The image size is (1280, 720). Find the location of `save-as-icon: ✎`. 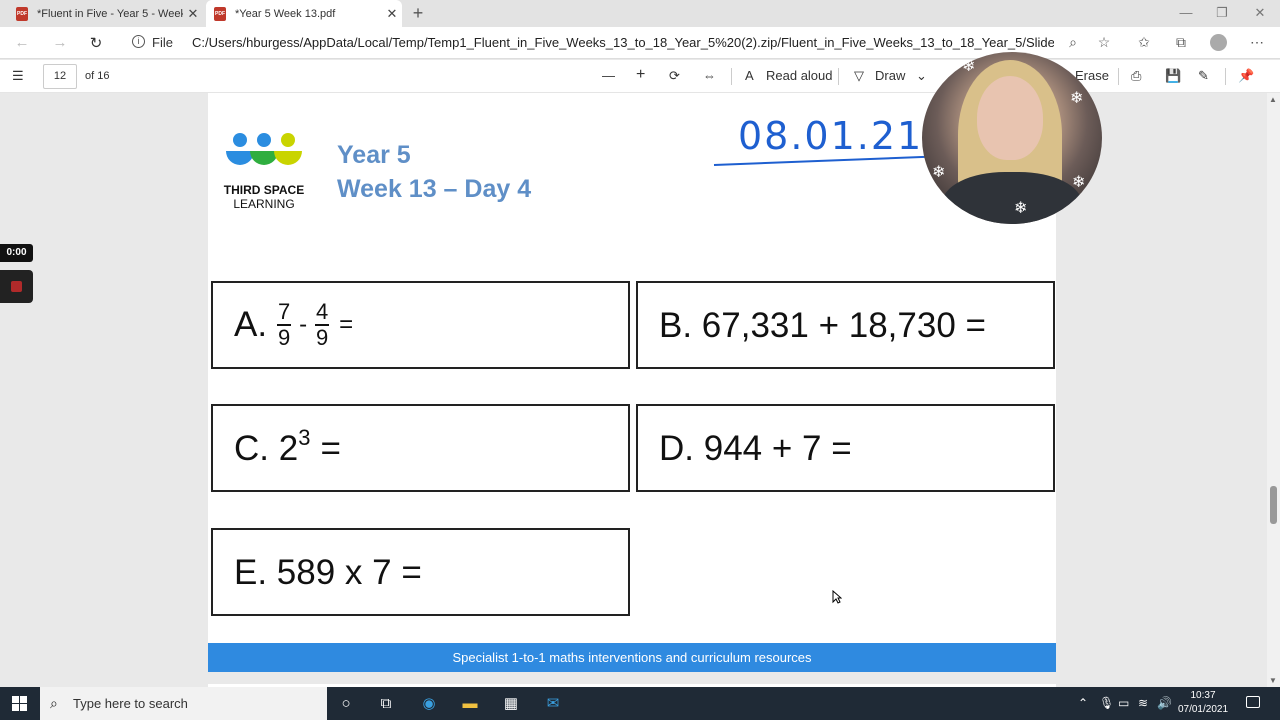

save-as-icon: ✎ is located at coordinates (1203, 76).